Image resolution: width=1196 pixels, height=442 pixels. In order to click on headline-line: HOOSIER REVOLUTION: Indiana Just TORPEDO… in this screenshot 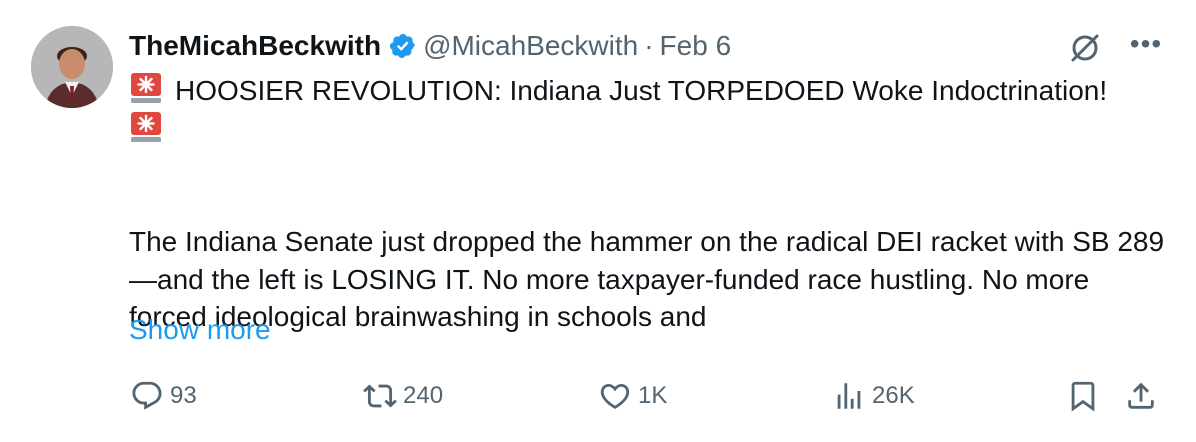, I will do `click(649, 90)`.